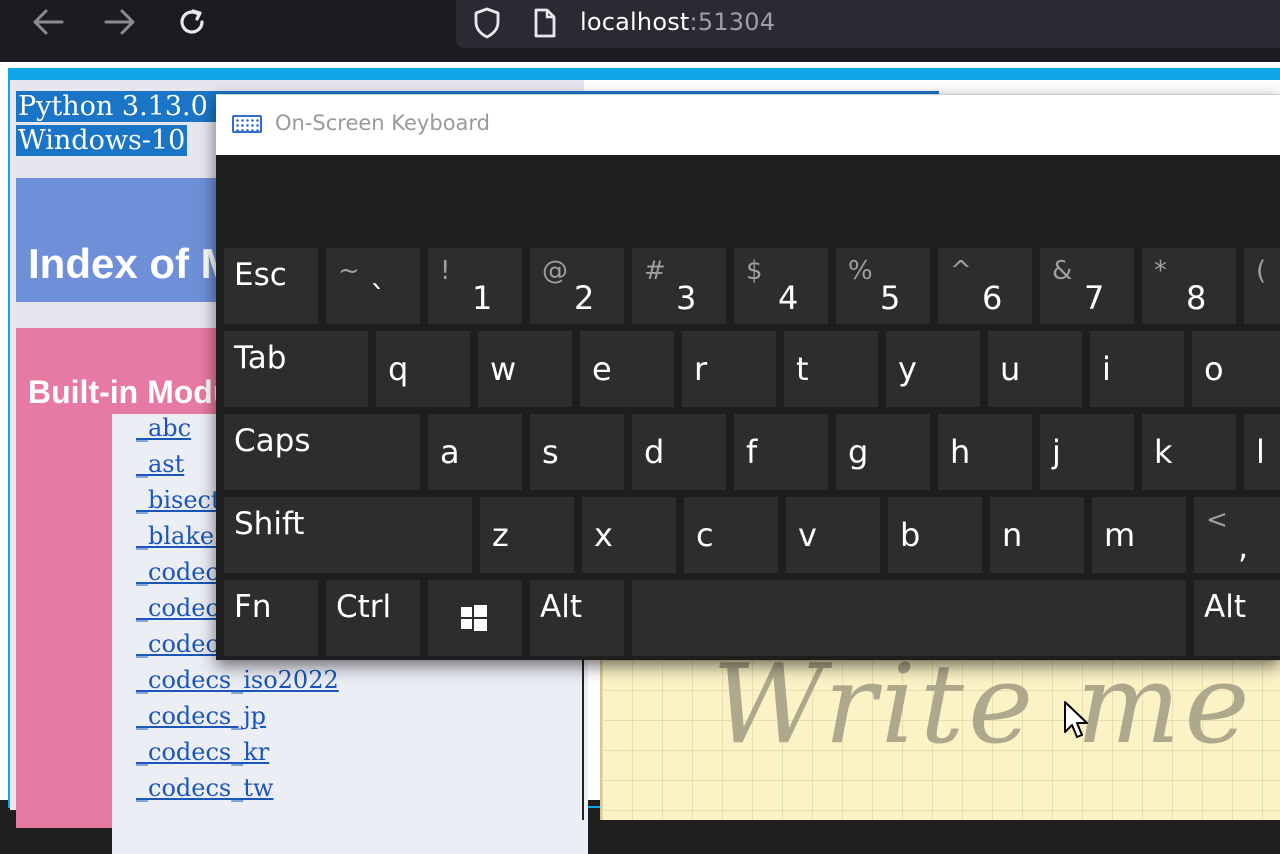 Image resolution: width=1280 pixels, height=854 pixels. Describe the element at coordinates (1037, 535) in the screenshot. I see `key-n: n` at that location.